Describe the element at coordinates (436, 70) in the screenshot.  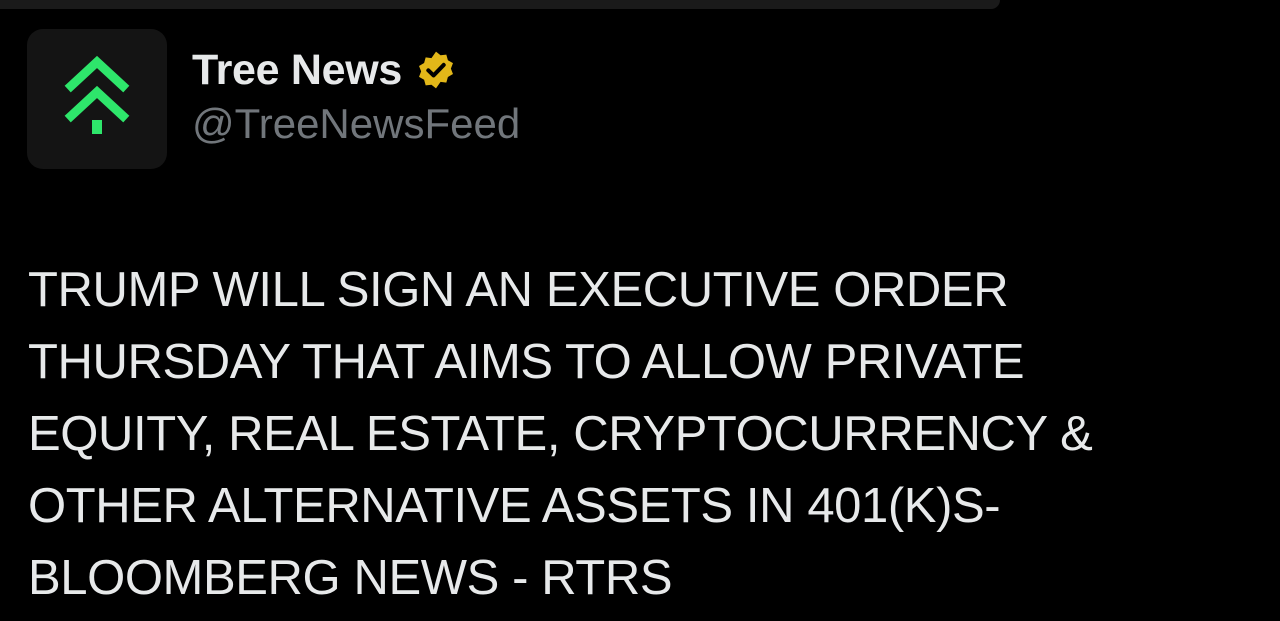
I see `verified-badge-icon` at that location.